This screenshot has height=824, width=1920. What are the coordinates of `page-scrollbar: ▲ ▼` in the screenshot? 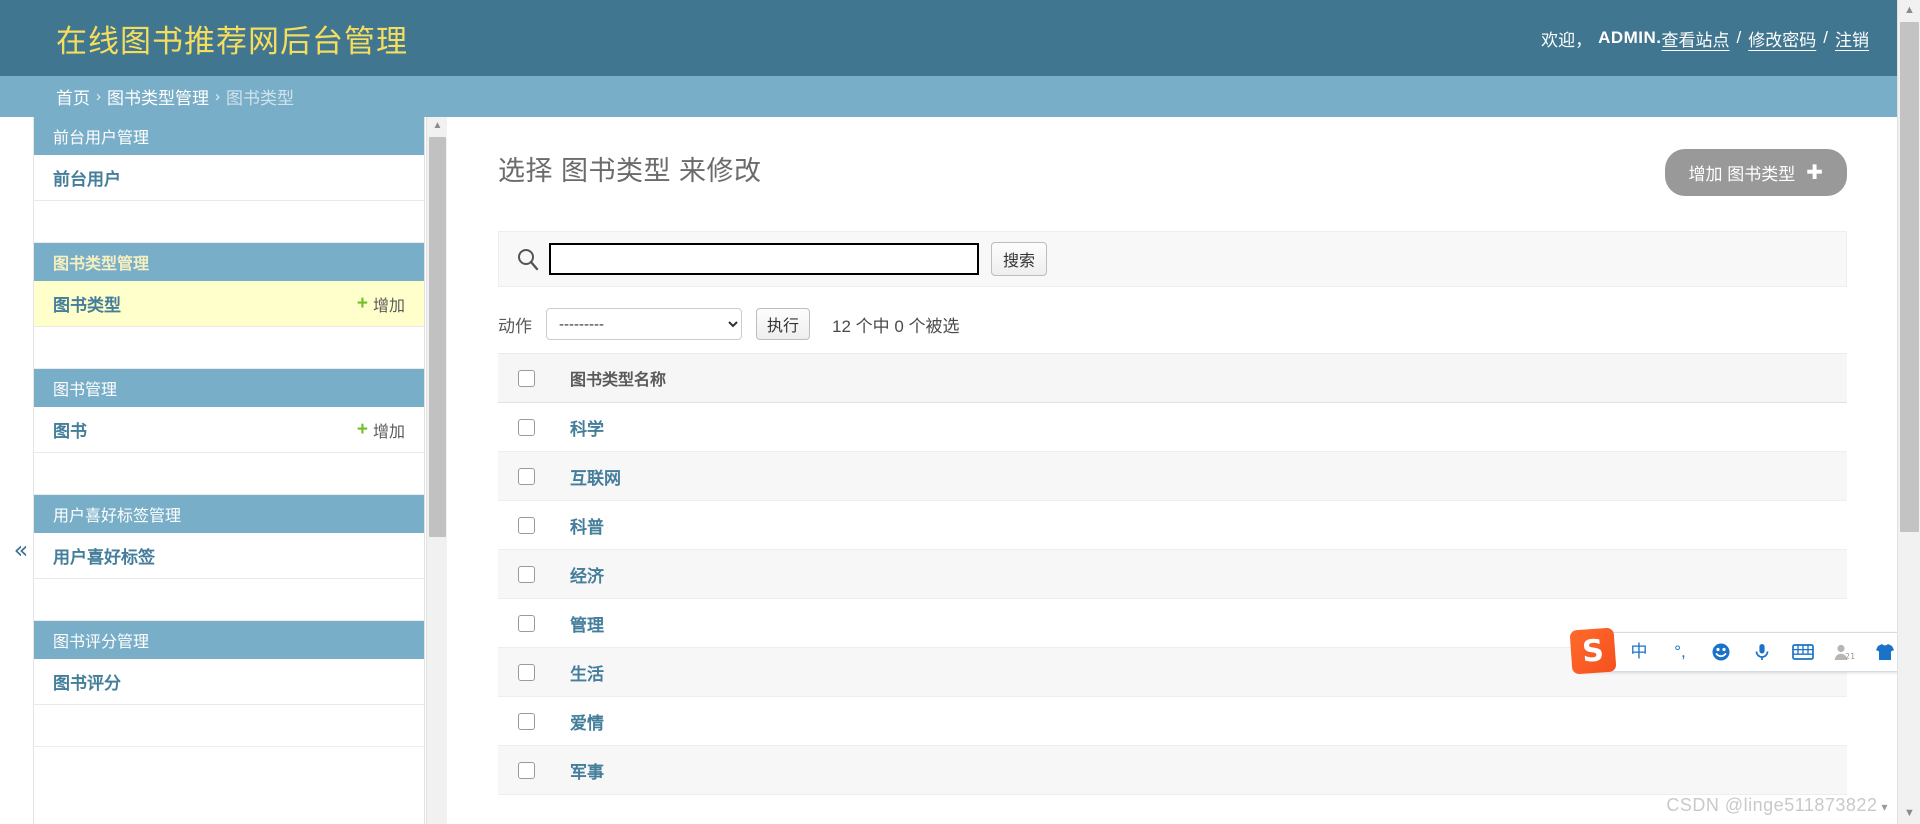 It's located at (1908, 412).